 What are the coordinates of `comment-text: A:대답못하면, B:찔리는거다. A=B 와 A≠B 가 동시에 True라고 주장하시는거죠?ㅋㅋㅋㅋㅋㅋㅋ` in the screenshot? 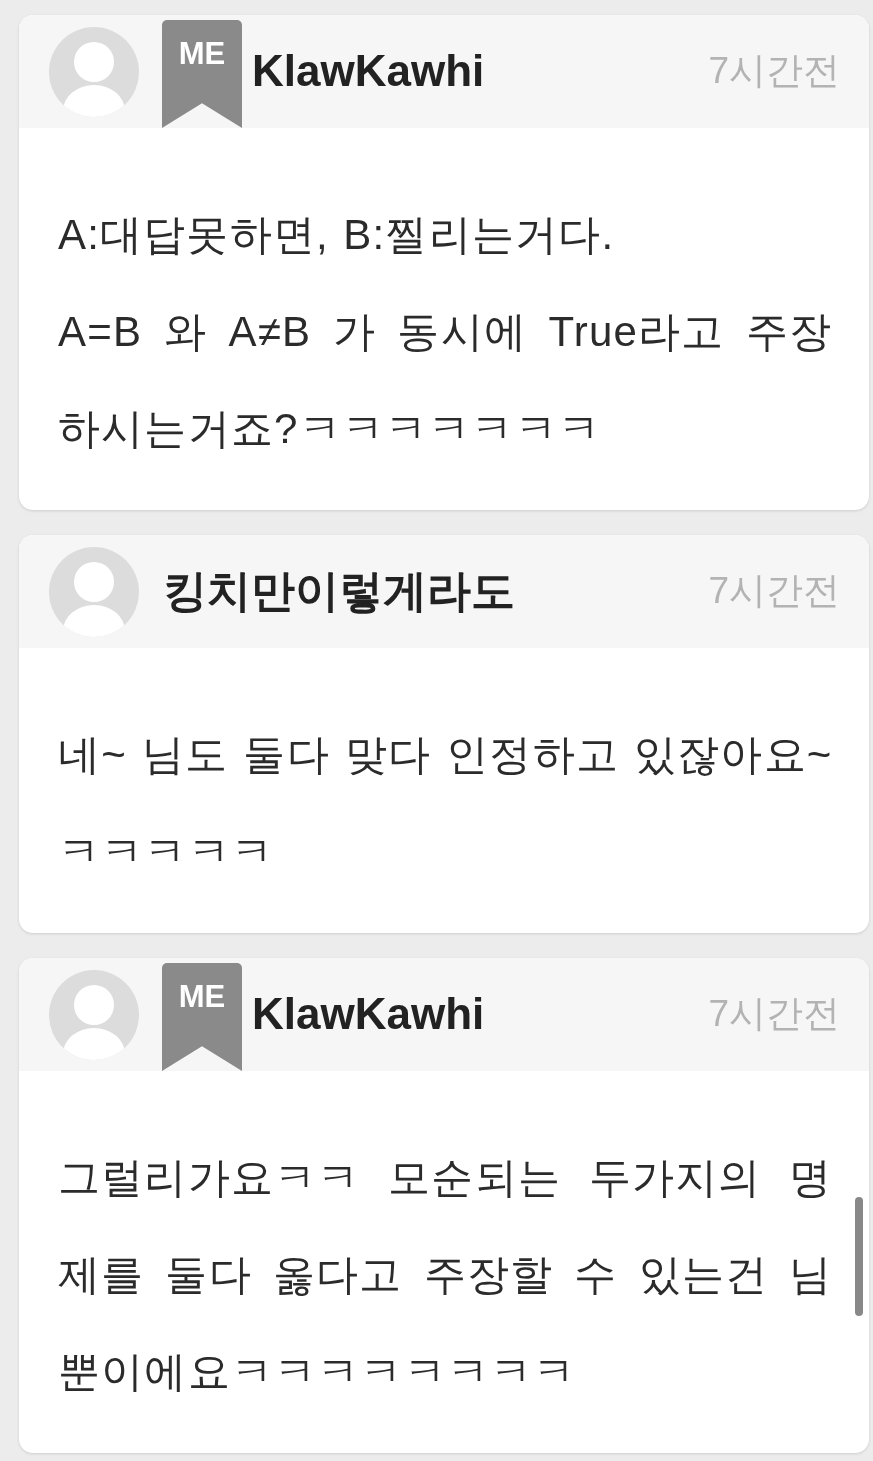 It's located at (445, 332).